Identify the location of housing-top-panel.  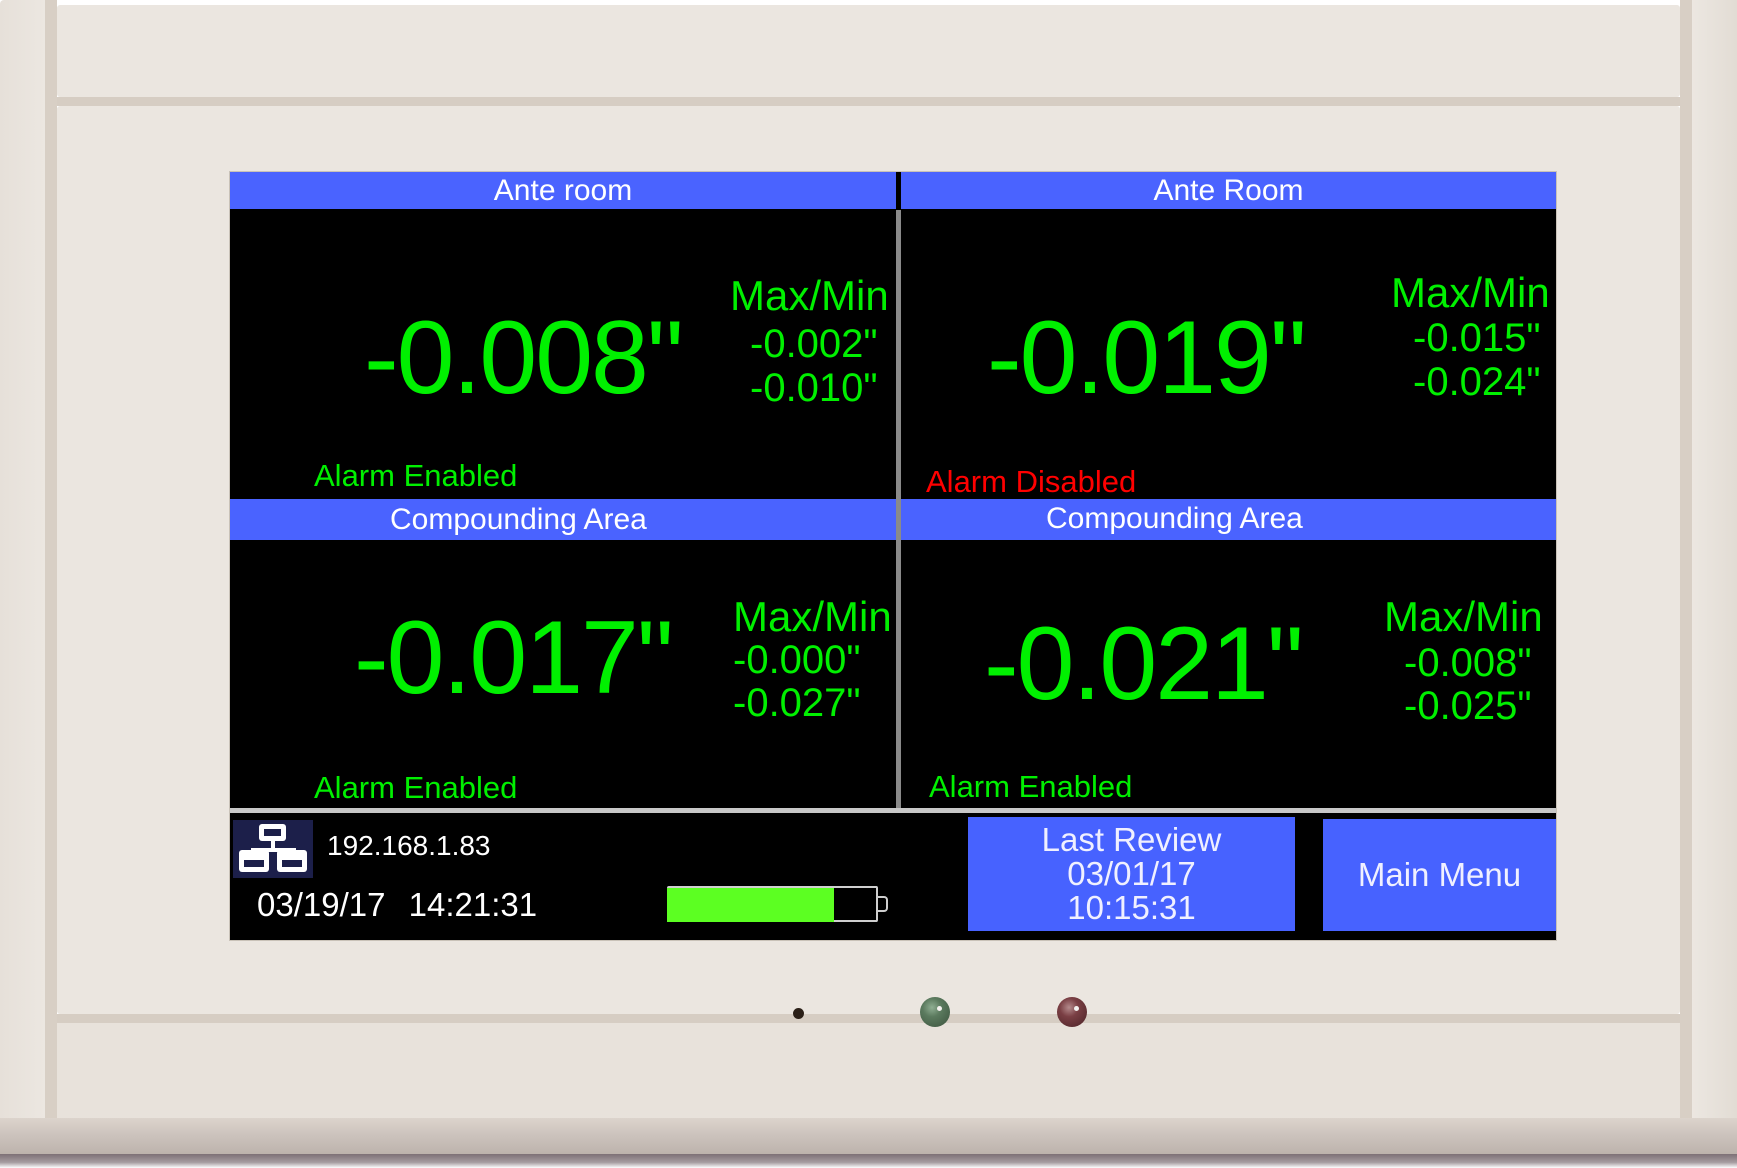
(868, 51).